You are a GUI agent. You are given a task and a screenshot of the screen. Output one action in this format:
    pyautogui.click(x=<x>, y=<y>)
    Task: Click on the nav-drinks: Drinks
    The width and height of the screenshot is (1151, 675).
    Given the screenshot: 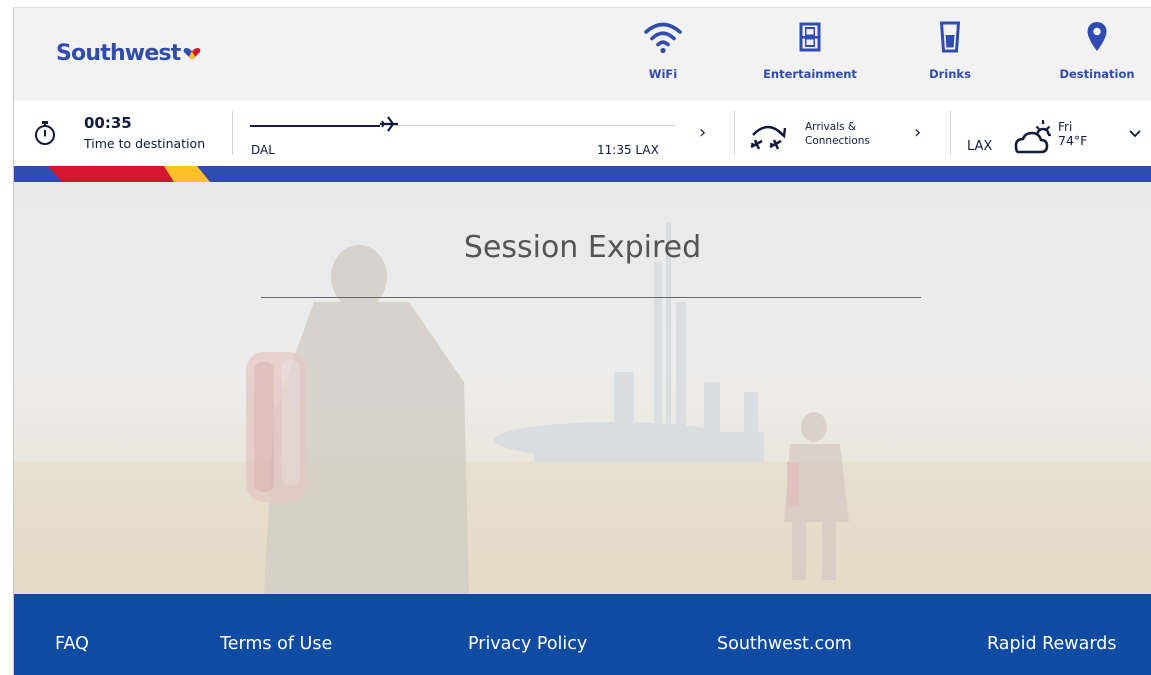 What is the action you would take?
    pyautogui.click(x=950, y=50)
    